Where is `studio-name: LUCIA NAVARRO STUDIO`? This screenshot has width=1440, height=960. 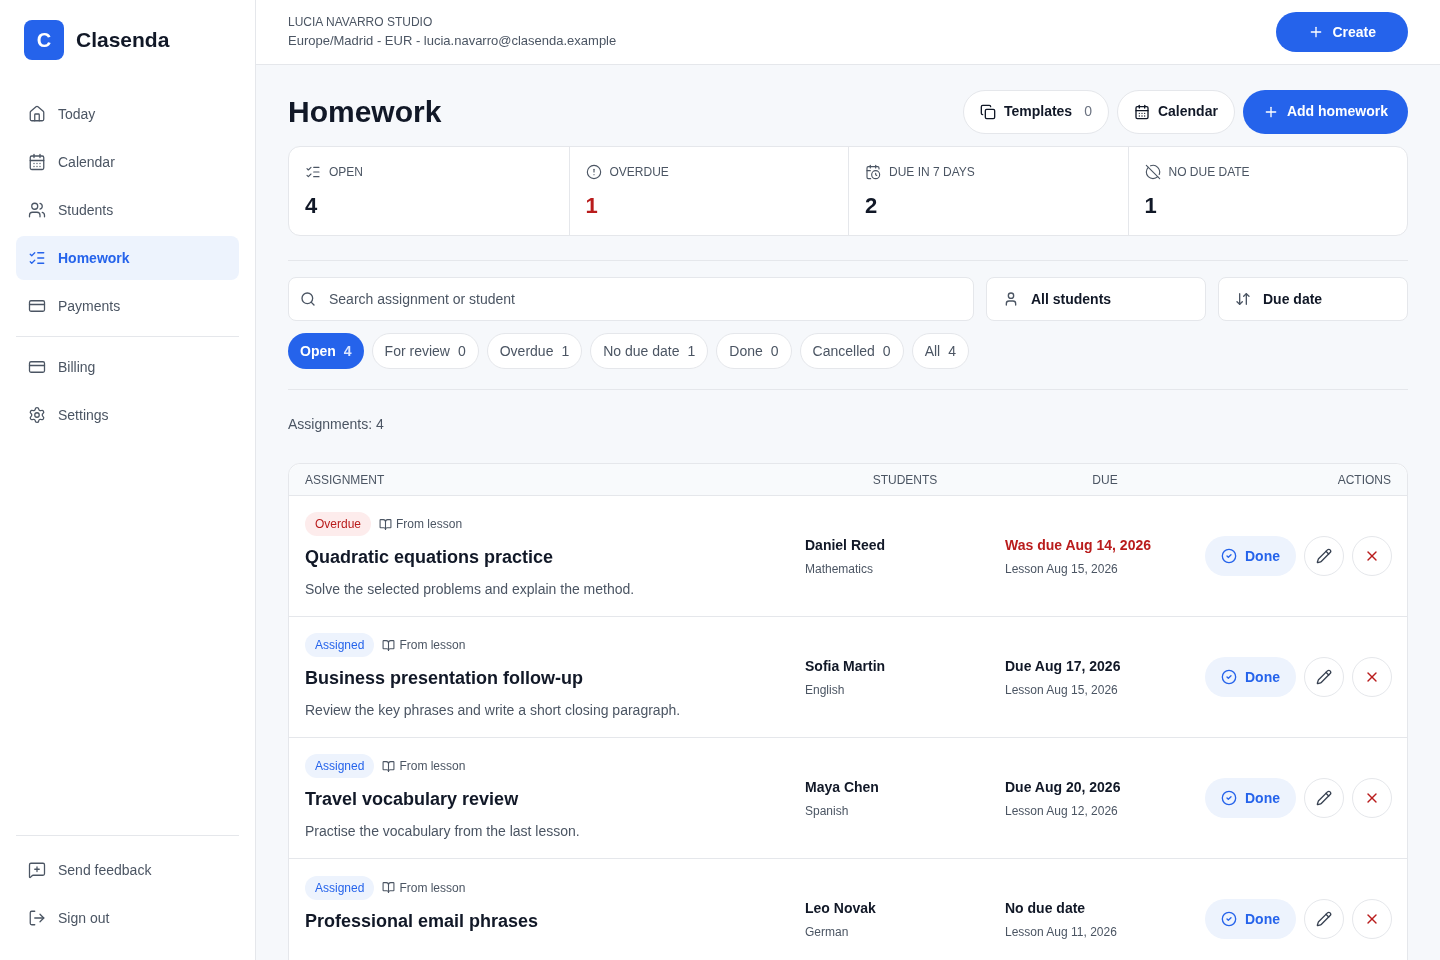 studio-name: LUCIA NAVARRO STUDIO is located at coordinates (361, 23).